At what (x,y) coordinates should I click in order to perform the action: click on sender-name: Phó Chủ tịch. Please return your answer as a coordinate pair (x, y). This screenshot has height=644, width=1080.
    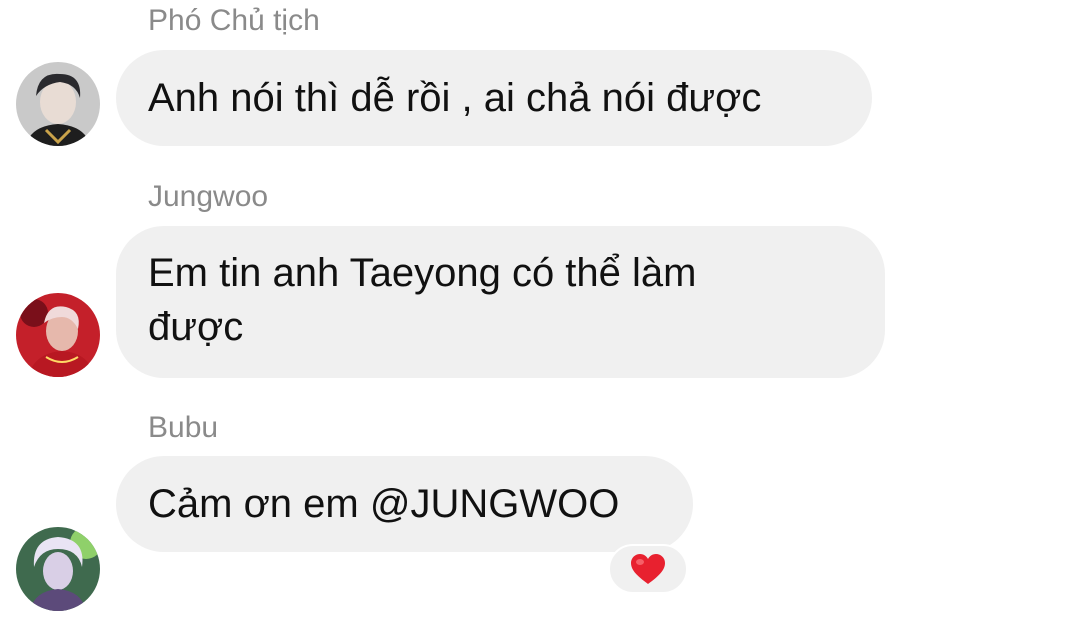
    Looking at the image, I should click on (234, 20).